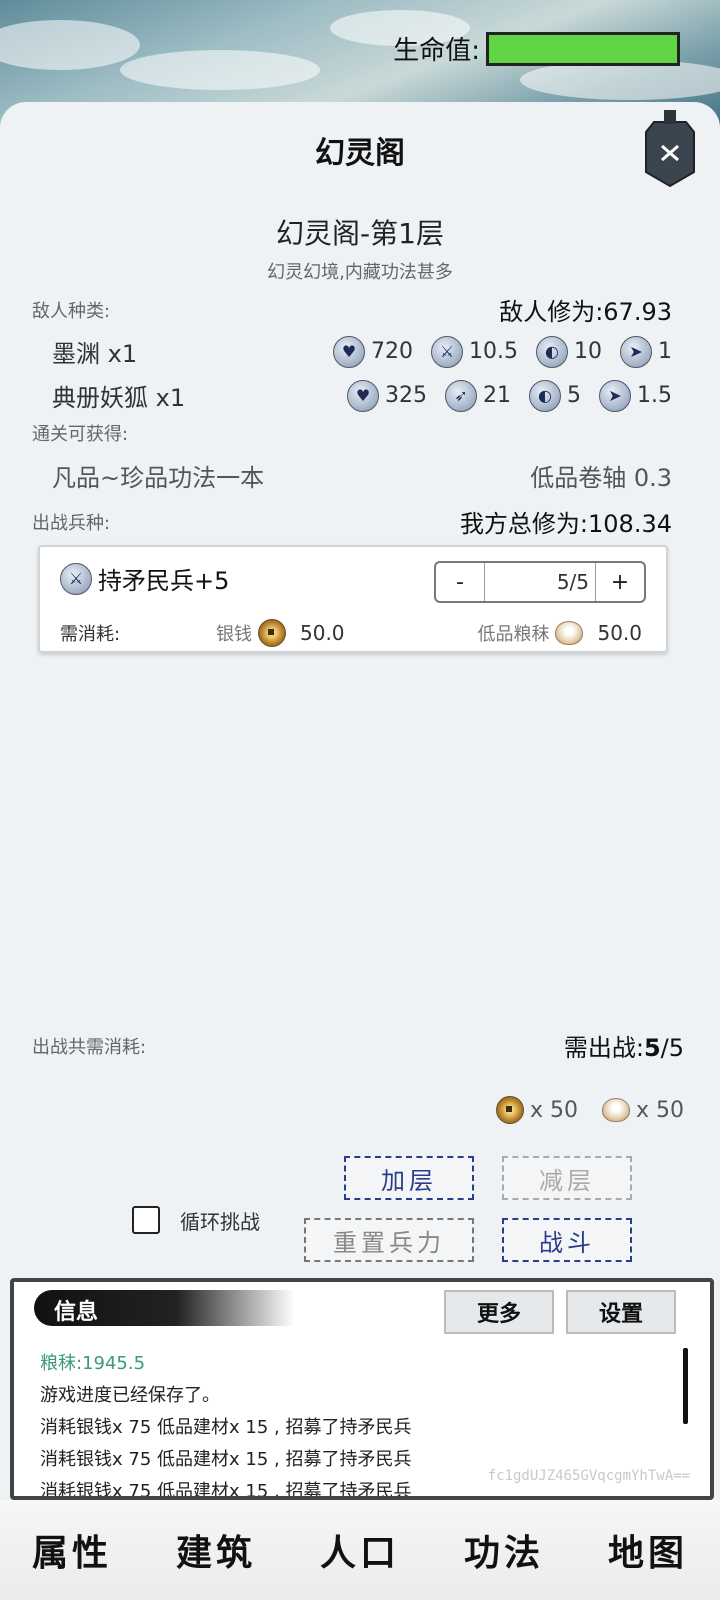 This screenshot has height=1600, width=720. I want to click on enemy-stats: ♥ 720 ⚔ 10.5 ◐ 10 ➤ 1, so click(497, 351).